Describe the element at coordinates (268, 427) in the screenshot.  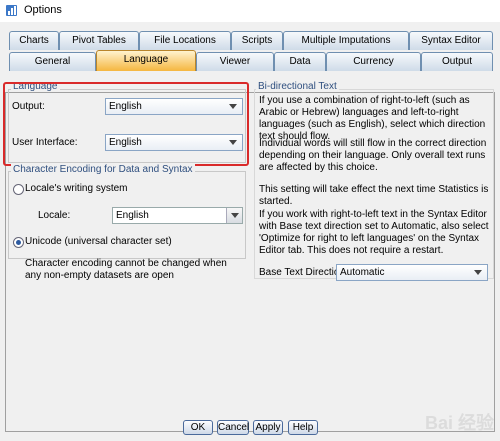
I see `apply-button: Apply` at that location.